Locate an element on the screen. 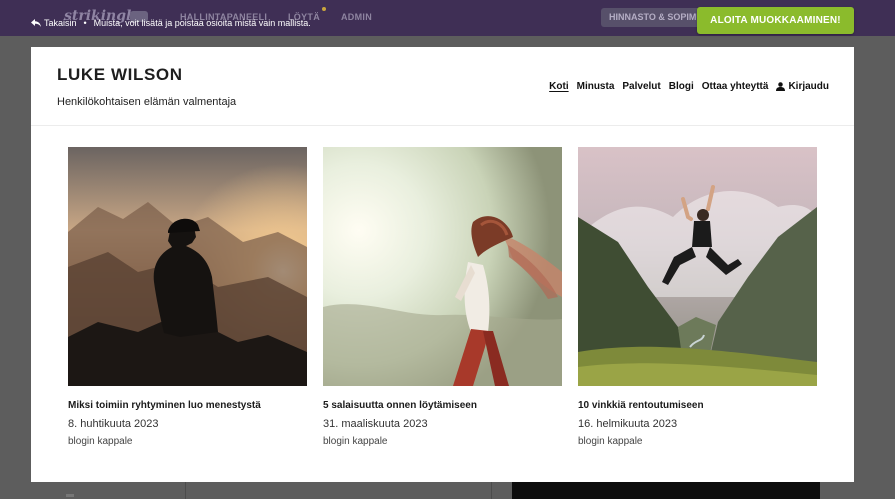 The width and height of the screenshot is (895, 499). post-date: 31. maaliskuuta 2023 is located at coordinates (375, 424).